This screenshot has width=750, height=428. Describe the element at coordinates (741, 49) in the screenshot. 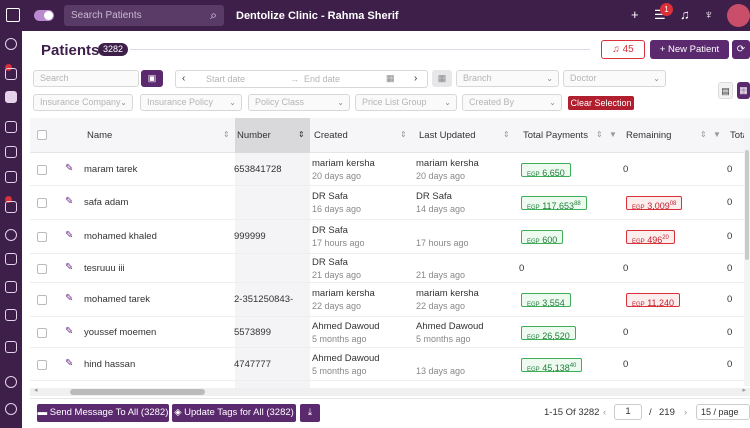

I see `refresh-button: ⟳` at that location.